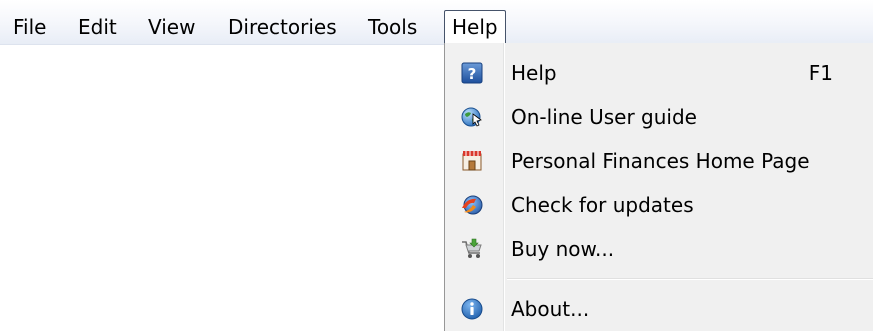  Describe the element at coordinates (604, 117) in the screenshot. I see `menu-item-label: On-line User guide` at that location.